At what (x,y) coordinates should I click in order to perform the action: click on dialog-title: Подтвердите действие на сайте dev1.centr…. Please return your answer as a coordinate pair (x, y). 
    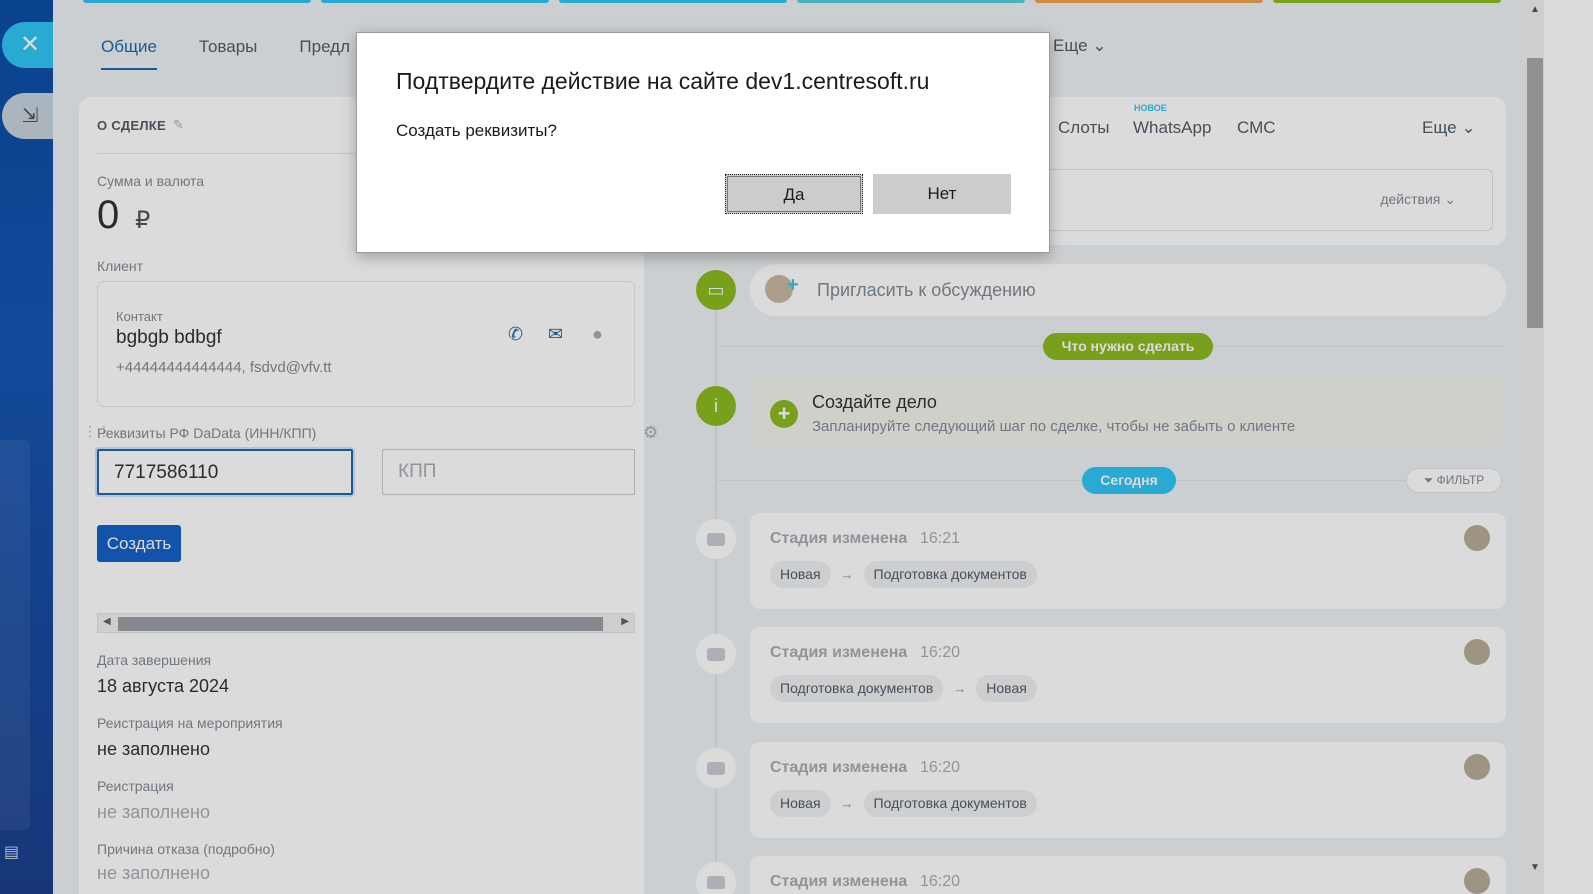
    Looking at the image, I should click on (663, 81).